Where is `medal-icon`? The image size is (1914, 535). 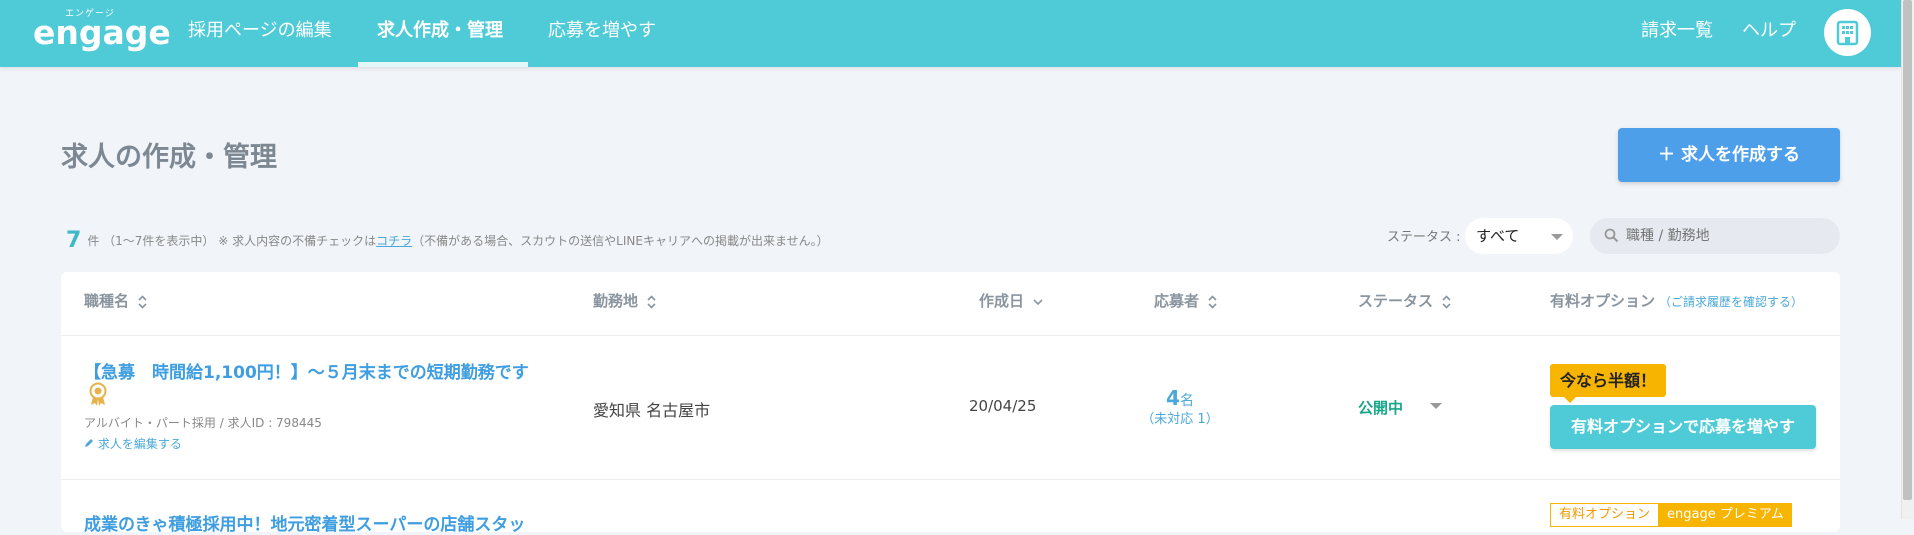 medal-icon is located at coordinates (98, 394).